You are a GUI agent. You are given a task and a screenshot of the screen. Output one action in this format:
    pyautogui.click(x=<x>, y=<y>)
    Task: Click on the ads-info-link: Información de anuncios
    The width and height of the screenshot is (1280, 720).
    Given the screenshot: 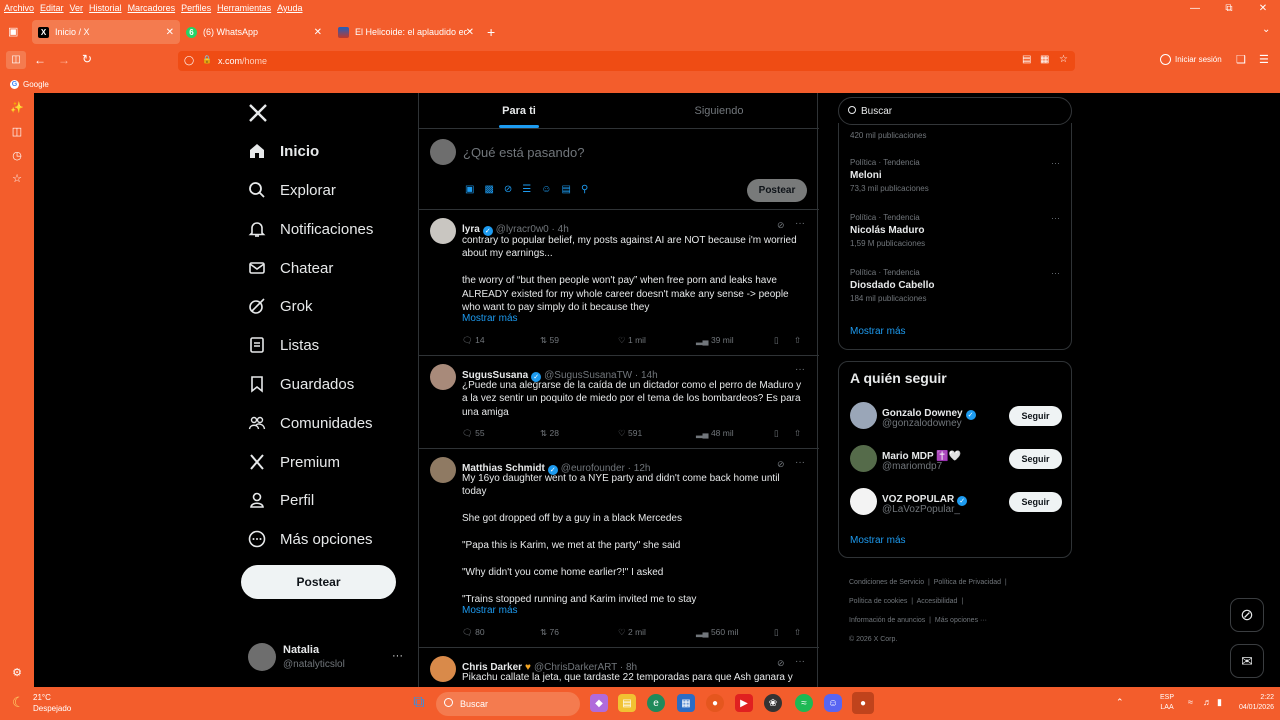 What is the action you would take?
    pyautogui.click(x=887, y=620)
    